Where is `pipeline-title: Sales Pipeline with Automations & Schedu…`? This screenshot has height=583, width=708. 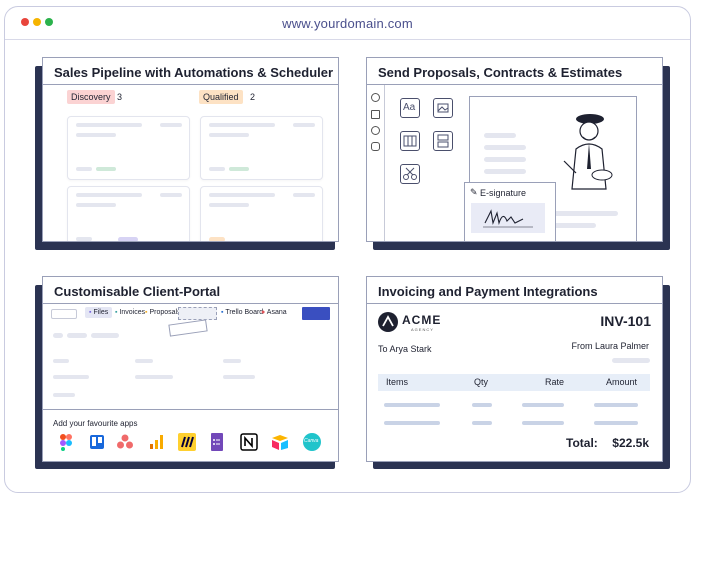
pipeline-title: Sales Pipeline with Automations & Schedu… is located at coordinates (194, 72).